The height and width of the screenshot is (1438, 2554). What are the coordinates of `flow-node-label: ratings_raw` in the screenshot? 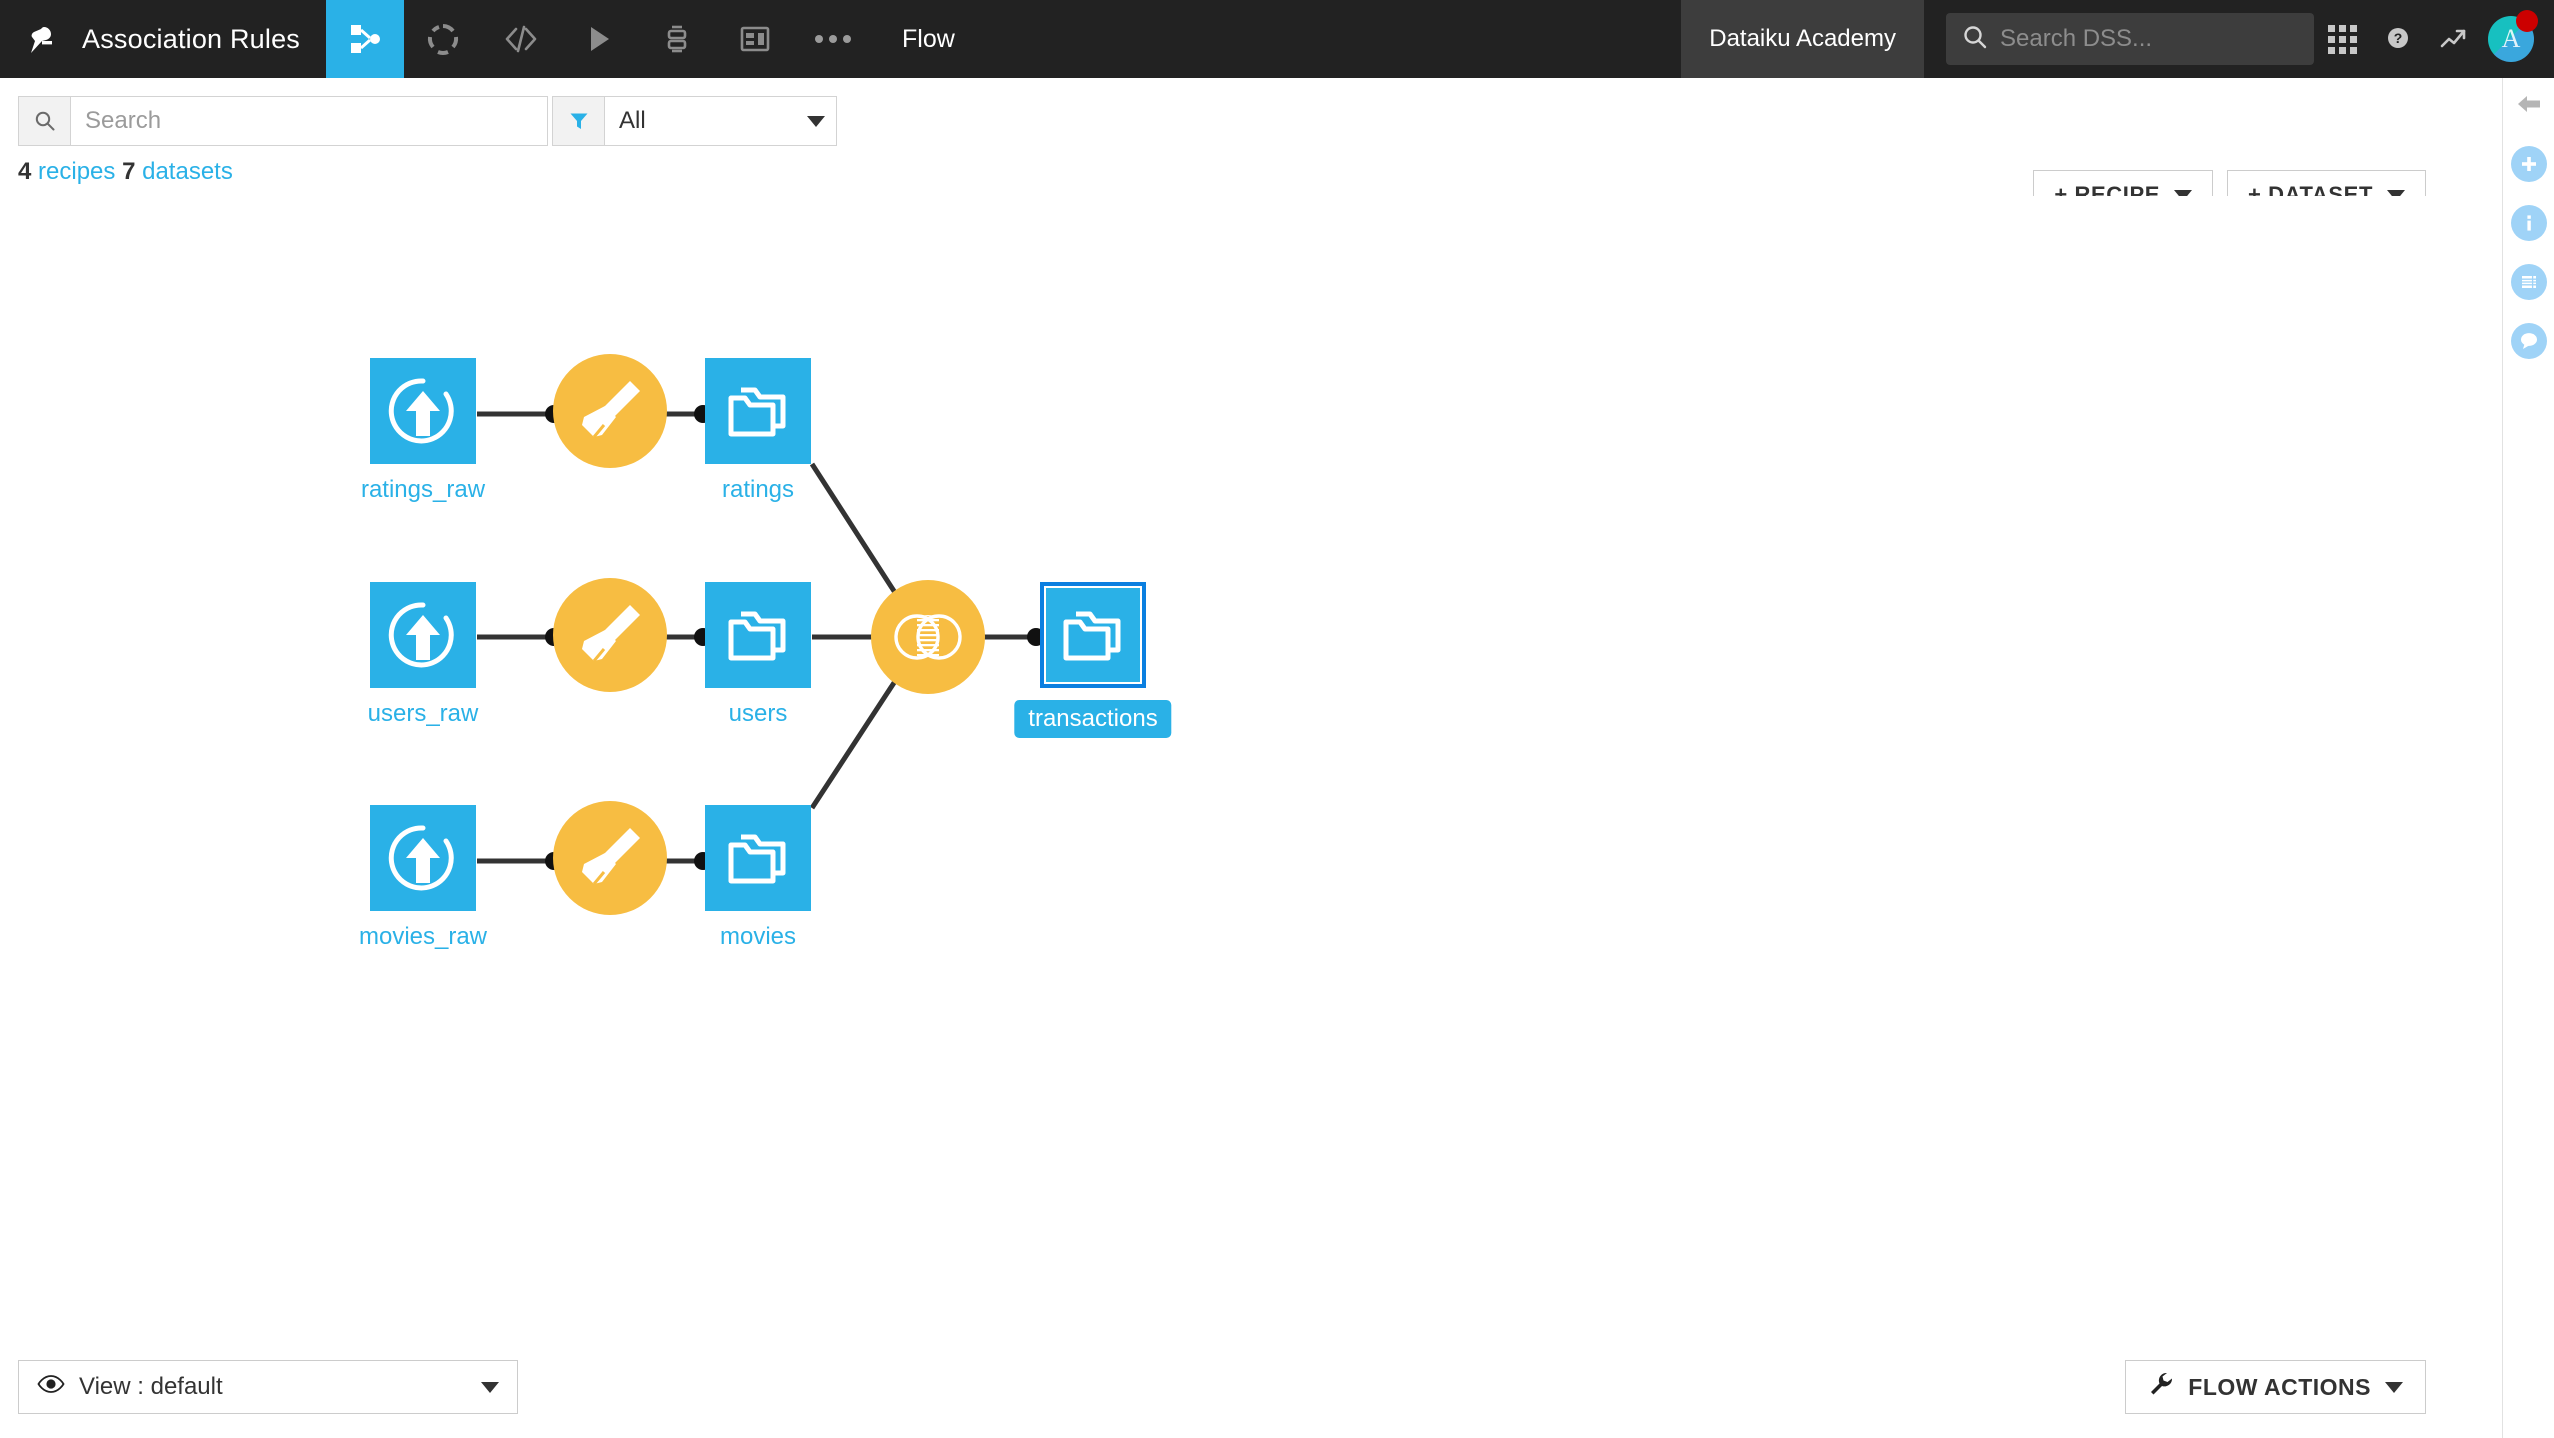 It's located at (423, 490).